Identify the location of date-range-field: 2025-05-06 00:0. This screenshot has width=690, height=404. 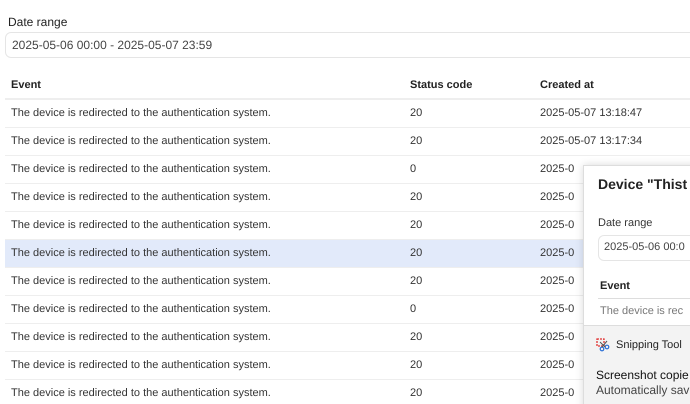
(644, 247).